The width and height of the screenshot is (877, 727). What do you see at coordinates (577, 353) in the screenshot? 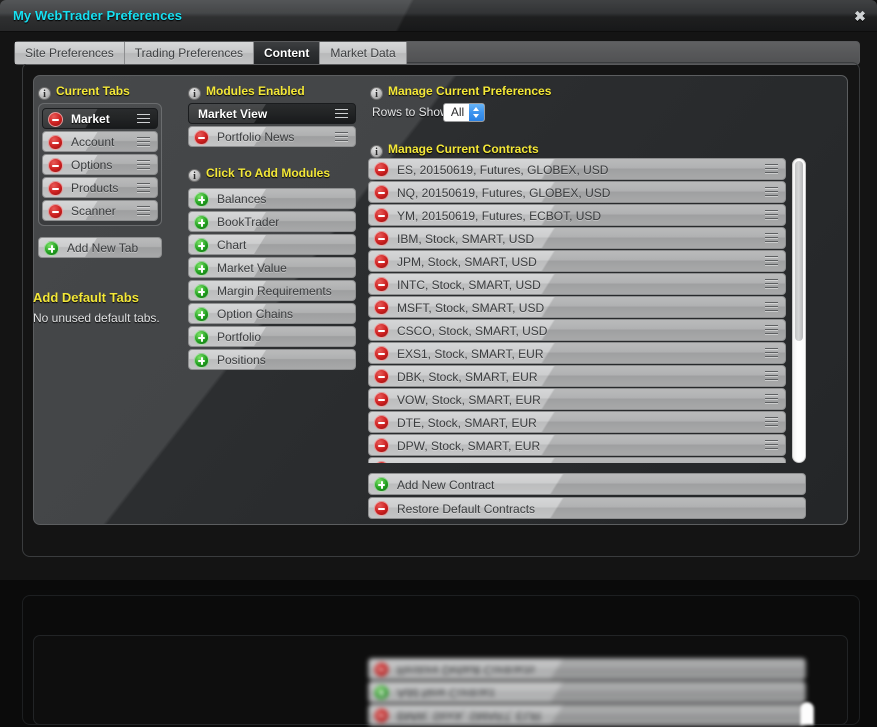
I see `list-item-contract: EXS1, Stock, SMART, EUR` at bounding box center [577, 353].